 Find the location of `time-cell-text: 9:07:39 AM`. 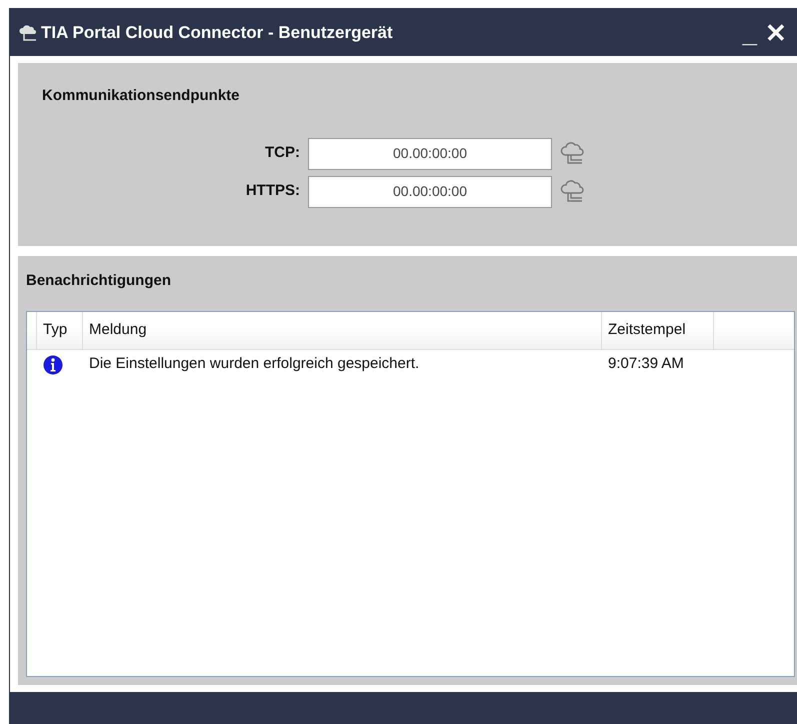

time-cell-text: 9:07:39 AM is located at coordinates (646, 364).